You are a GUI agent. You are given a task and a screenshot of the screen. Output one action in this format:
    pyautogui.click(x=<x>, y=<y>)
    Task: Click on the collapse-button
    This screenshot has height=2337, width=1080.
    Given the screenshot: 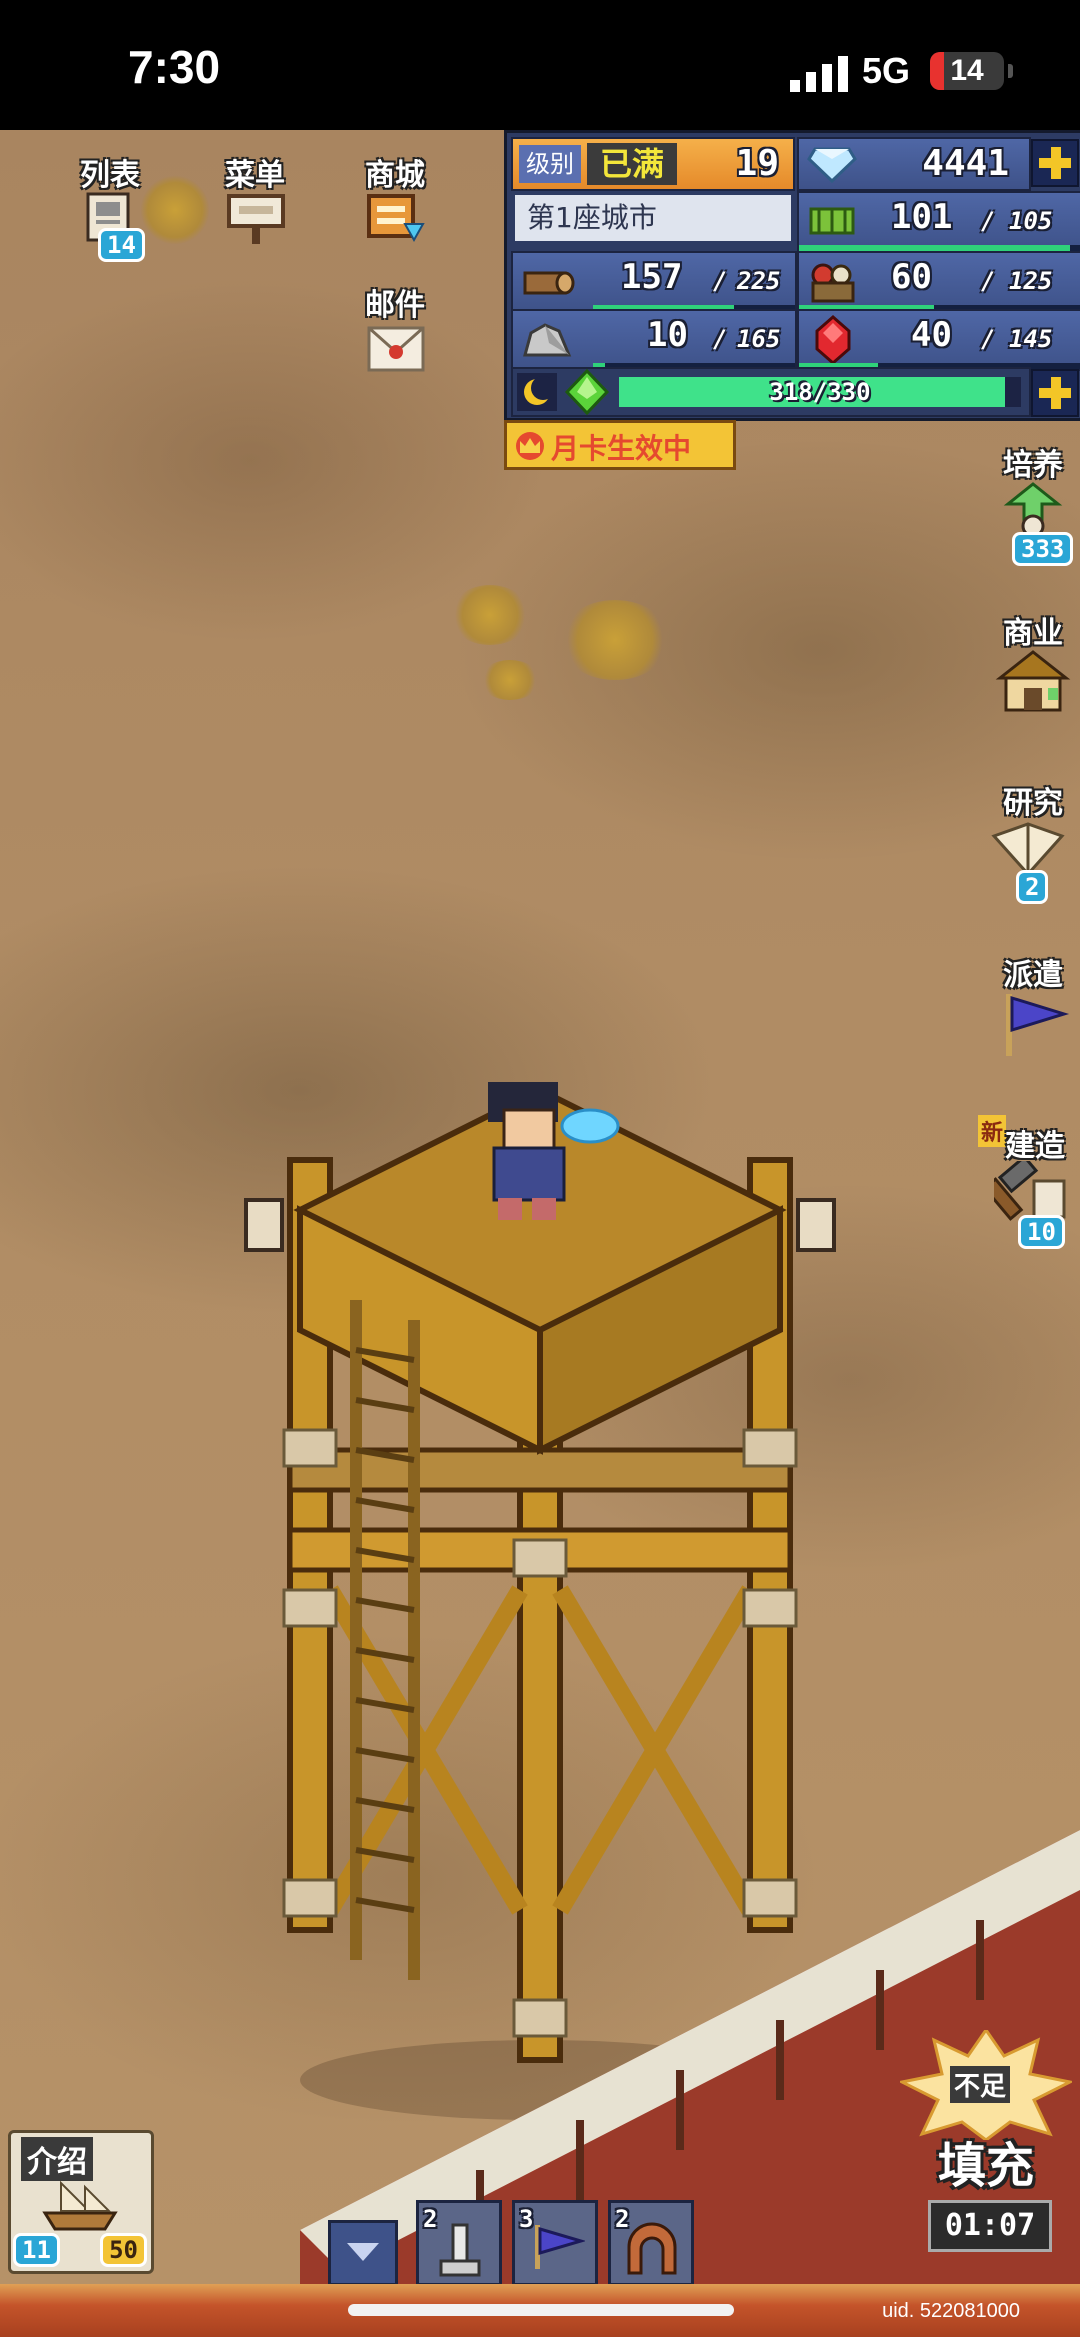 What is the action you would take?
    pyautogui.click(x=363, y=2253)
    